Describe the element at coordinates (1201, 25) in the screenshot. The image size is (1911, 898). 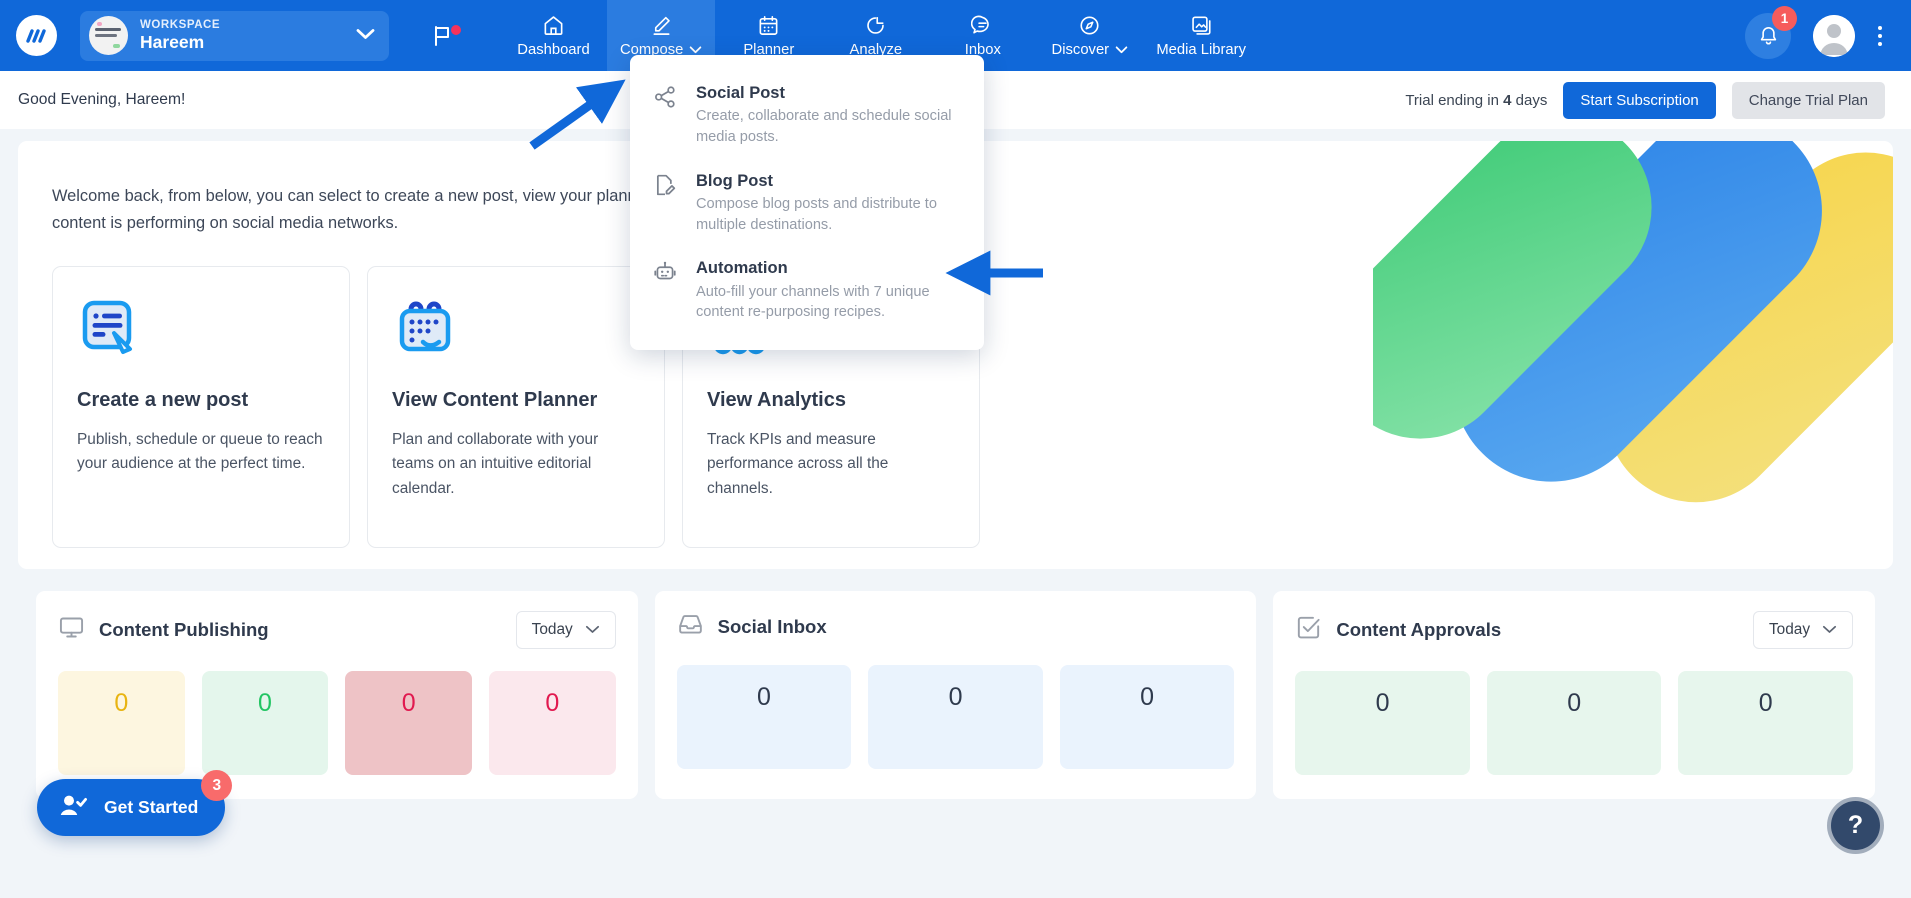
I see `image-stack-icon` at that location.